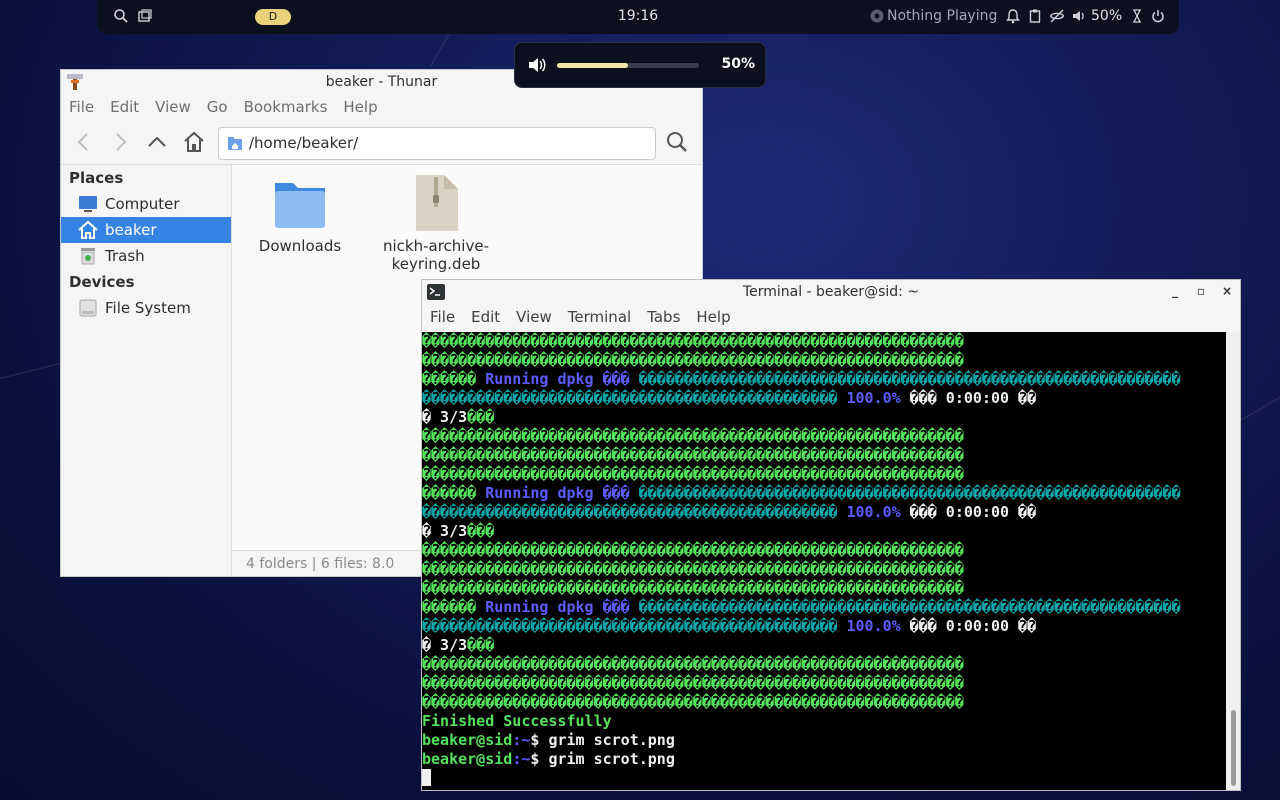  I want to click on eye-off-icon, so click(1057, 16).